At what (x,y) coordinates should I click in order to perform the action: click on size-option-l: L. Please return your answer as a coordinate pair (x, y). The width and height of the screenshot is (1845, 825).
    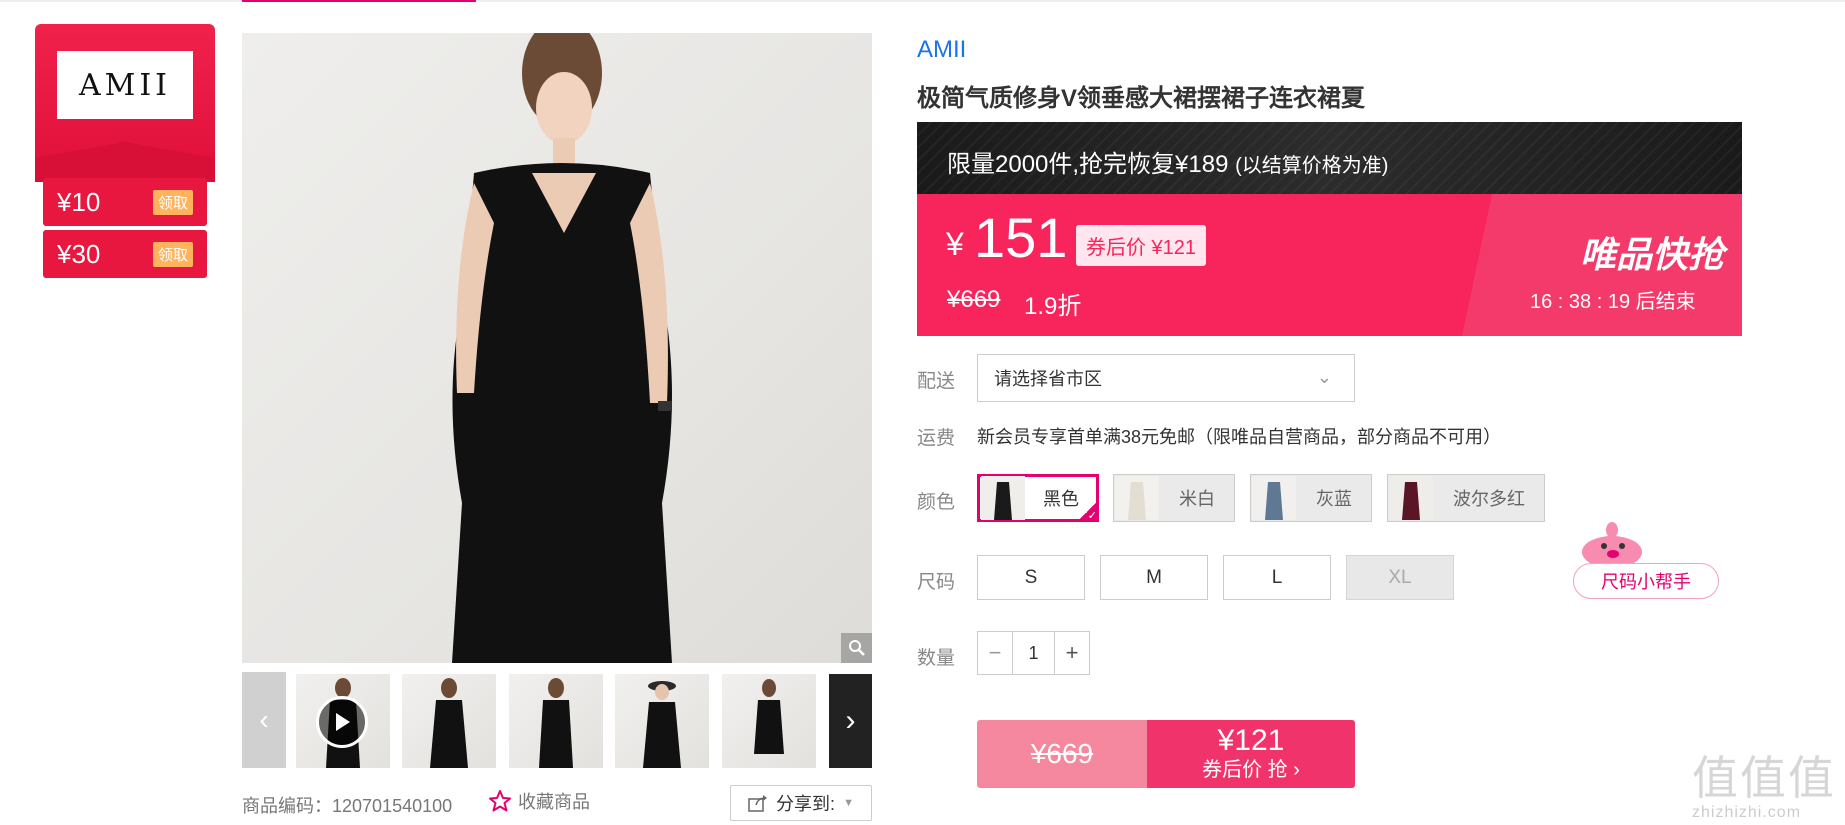
    Looking at the image, I should click on (1277, 577).